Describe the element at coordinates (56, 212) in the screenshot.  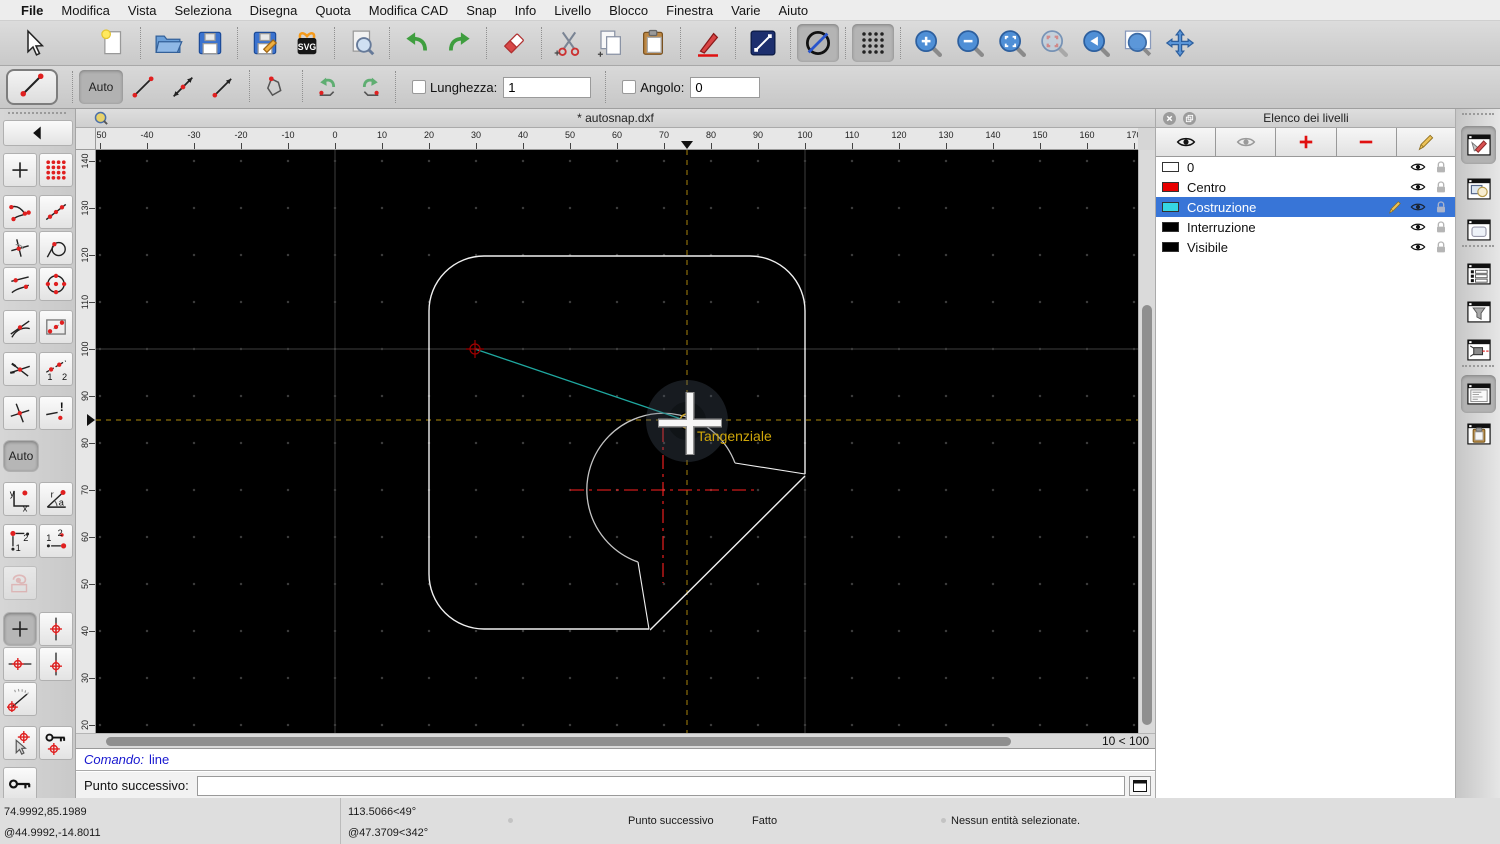
I see `snap-on-entity-button` at that location.